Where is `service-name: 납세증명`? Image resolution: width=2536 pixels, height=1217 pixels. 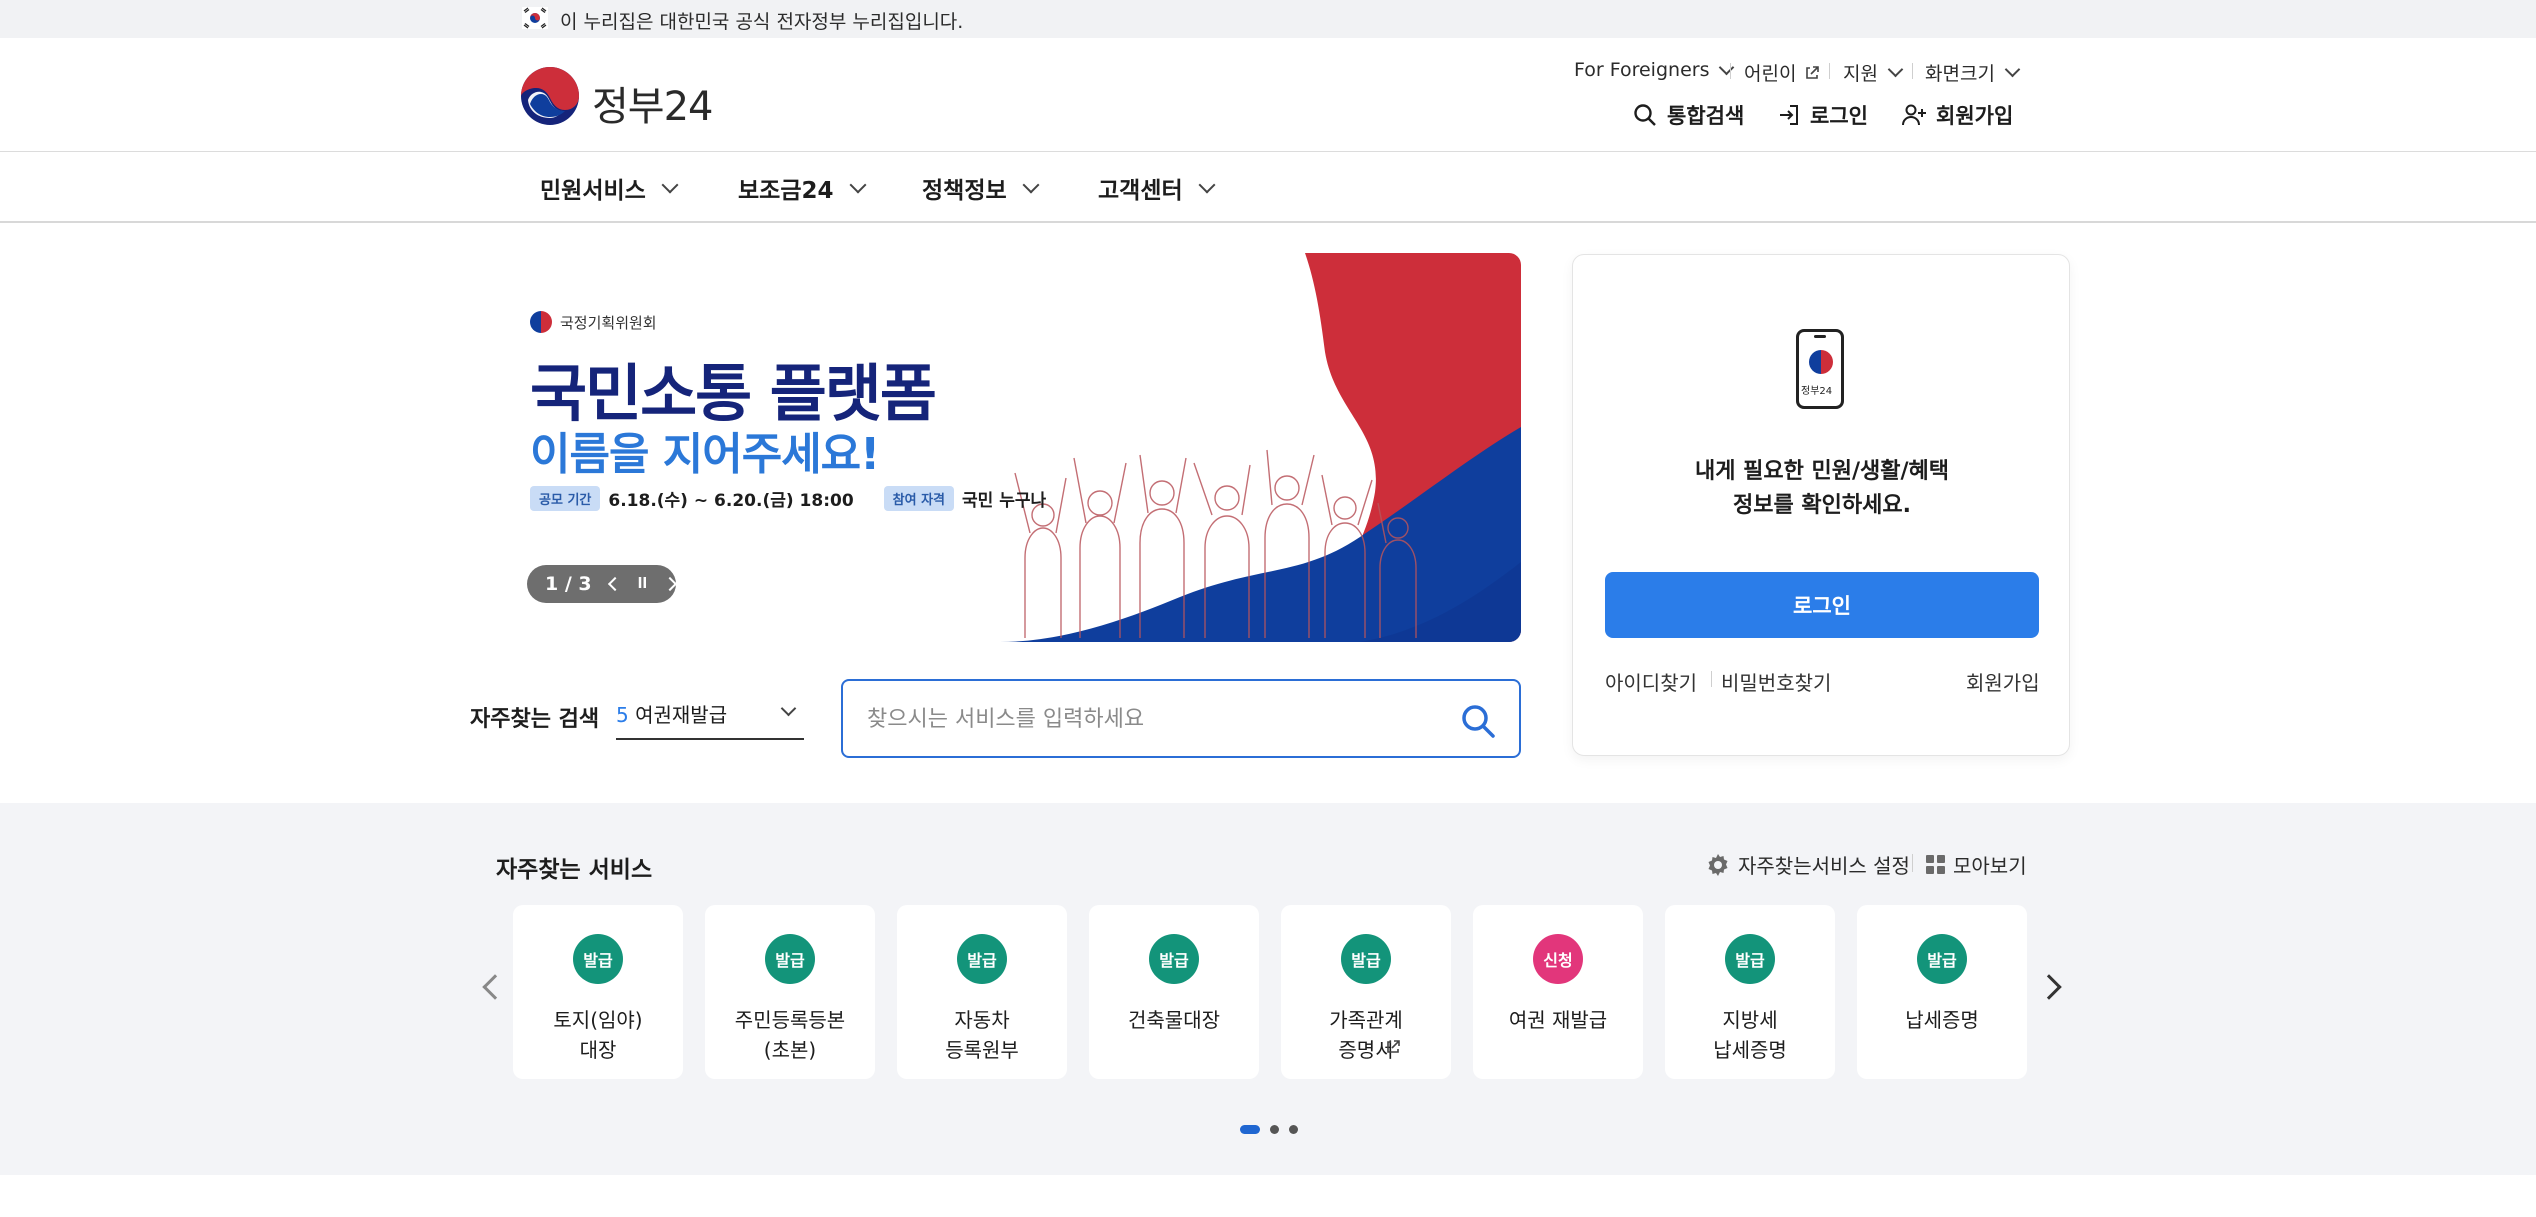
service-name: 납세증명 is located at coordinates (1942, 1020).